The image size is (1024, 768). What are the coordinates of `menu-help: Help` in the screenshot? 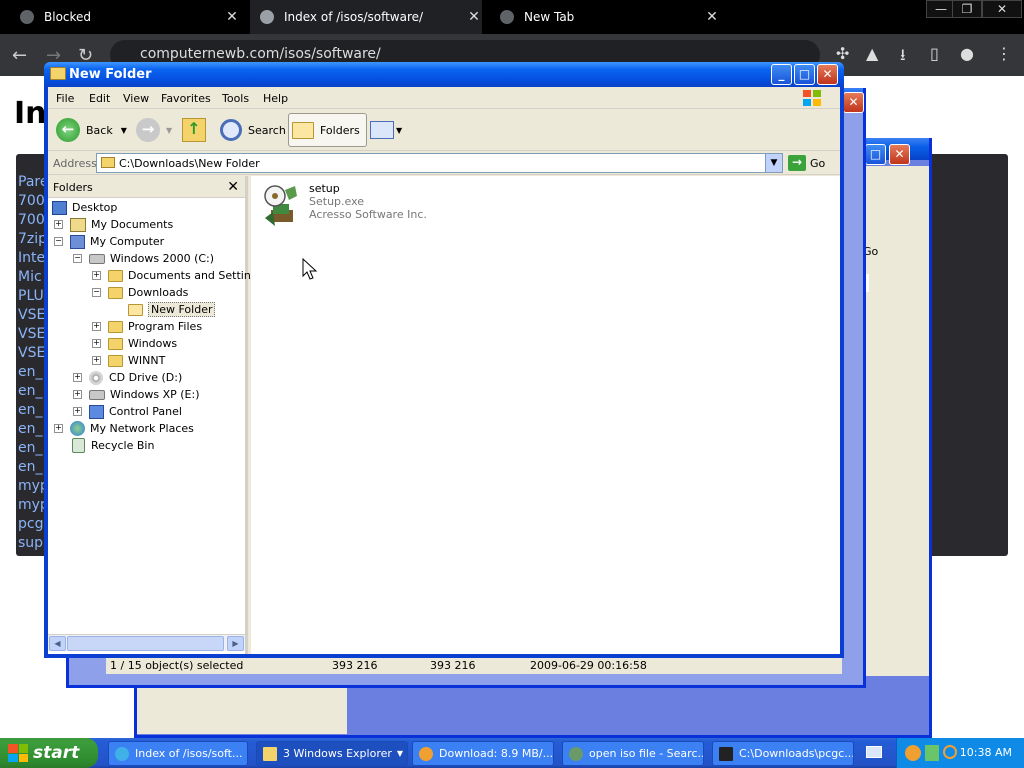 It's located at (275, 98).